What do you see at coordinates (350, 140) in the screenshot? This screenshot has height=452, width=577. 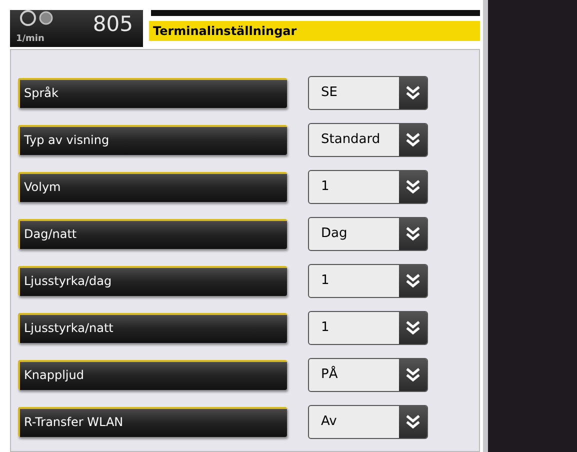 I see `dropdown-value: Standard` at bounding box center [350, 140].